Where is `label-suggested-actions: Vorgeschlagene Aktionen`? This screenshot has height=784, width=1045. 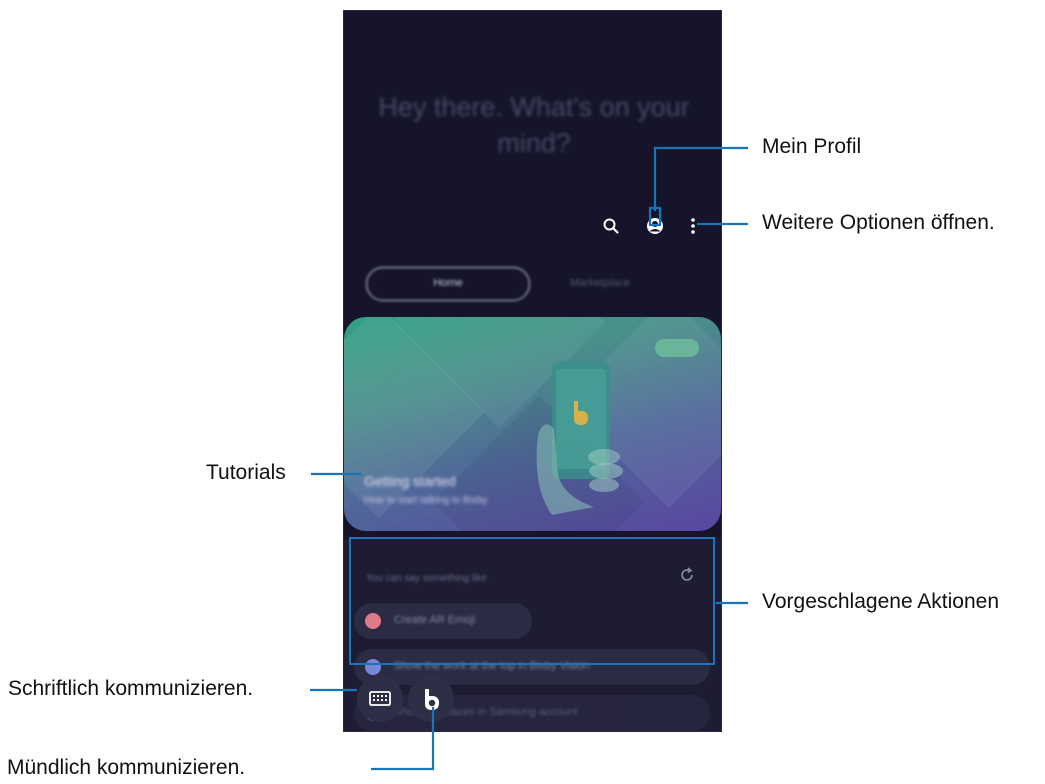
label-suggested-actions: Vorgeschlagene Aktionen is located at coordinates (881, 601).